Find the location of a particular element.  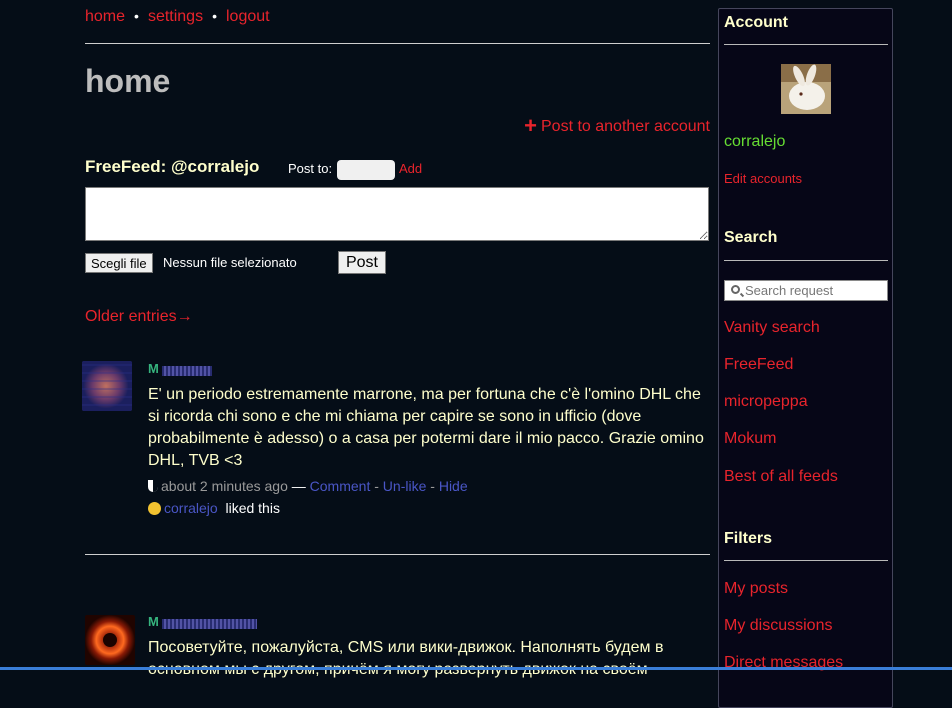

header-divider is located at coordinates (397, 43).